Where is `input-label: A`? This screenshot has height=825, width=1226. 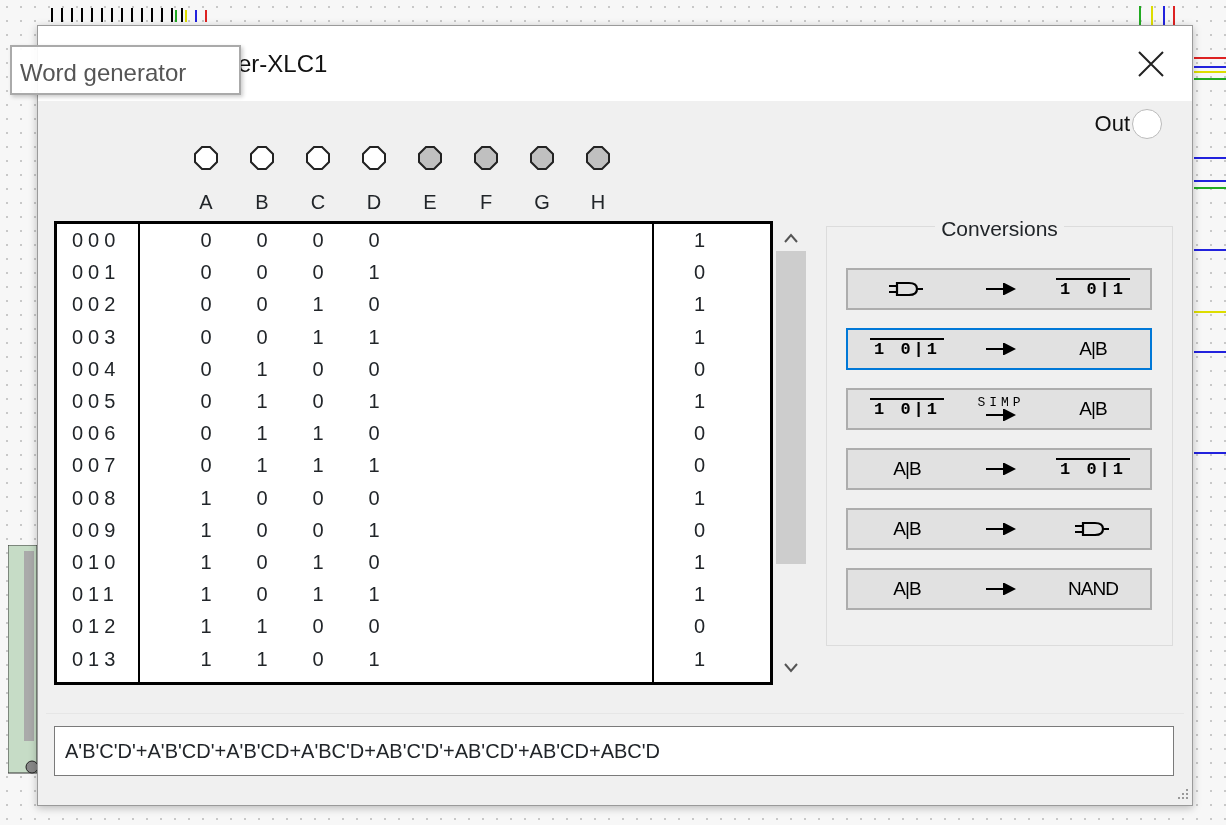 input-label: A is located at coordinates (206, 202).